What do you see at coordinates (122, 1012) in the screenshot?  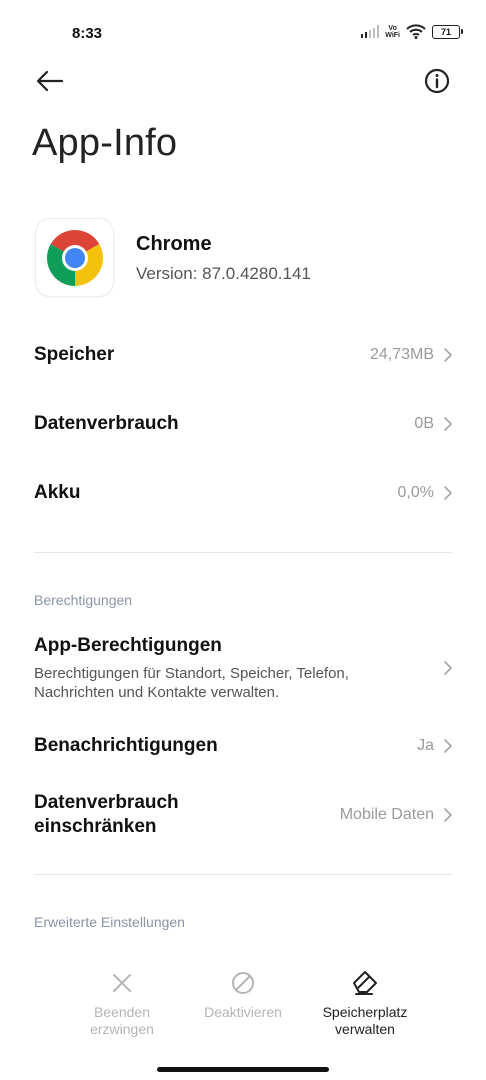 I see `force-stop-label-line1: Beenden` at bounding box center [122, 1012].